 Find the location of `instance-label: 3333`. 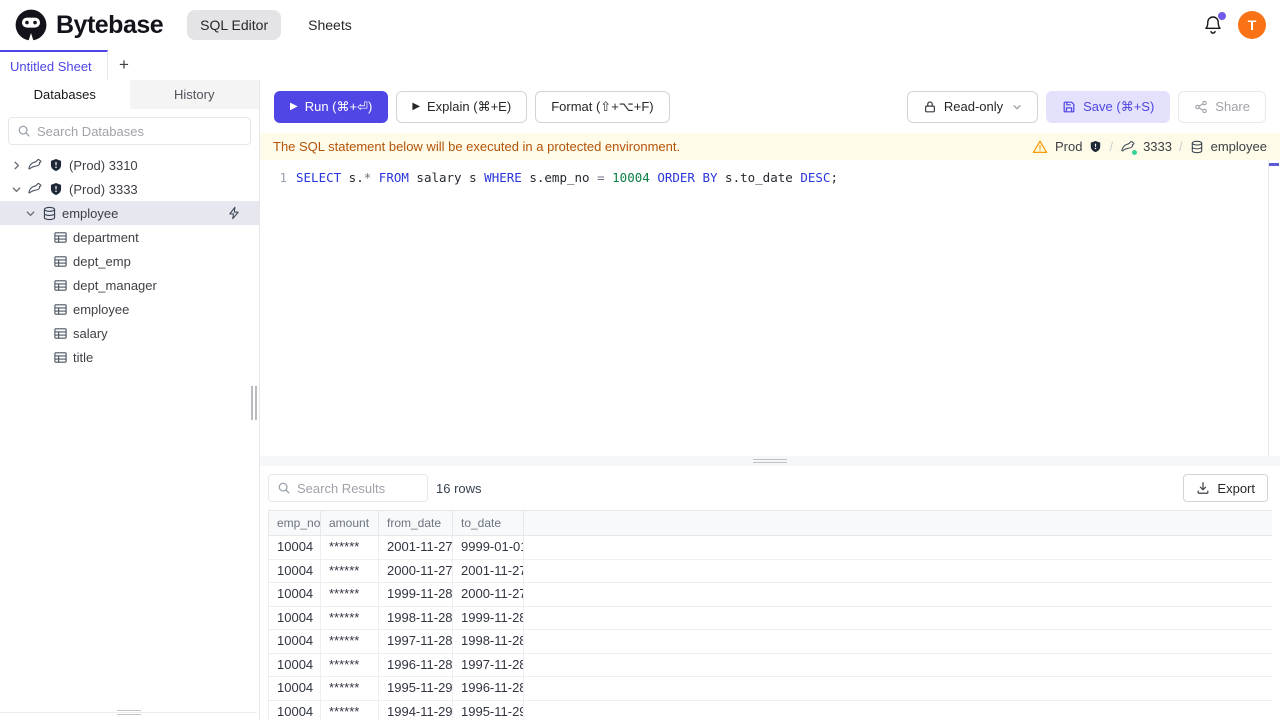

instance-label: 3333 is located at coordinates (1157, 146).